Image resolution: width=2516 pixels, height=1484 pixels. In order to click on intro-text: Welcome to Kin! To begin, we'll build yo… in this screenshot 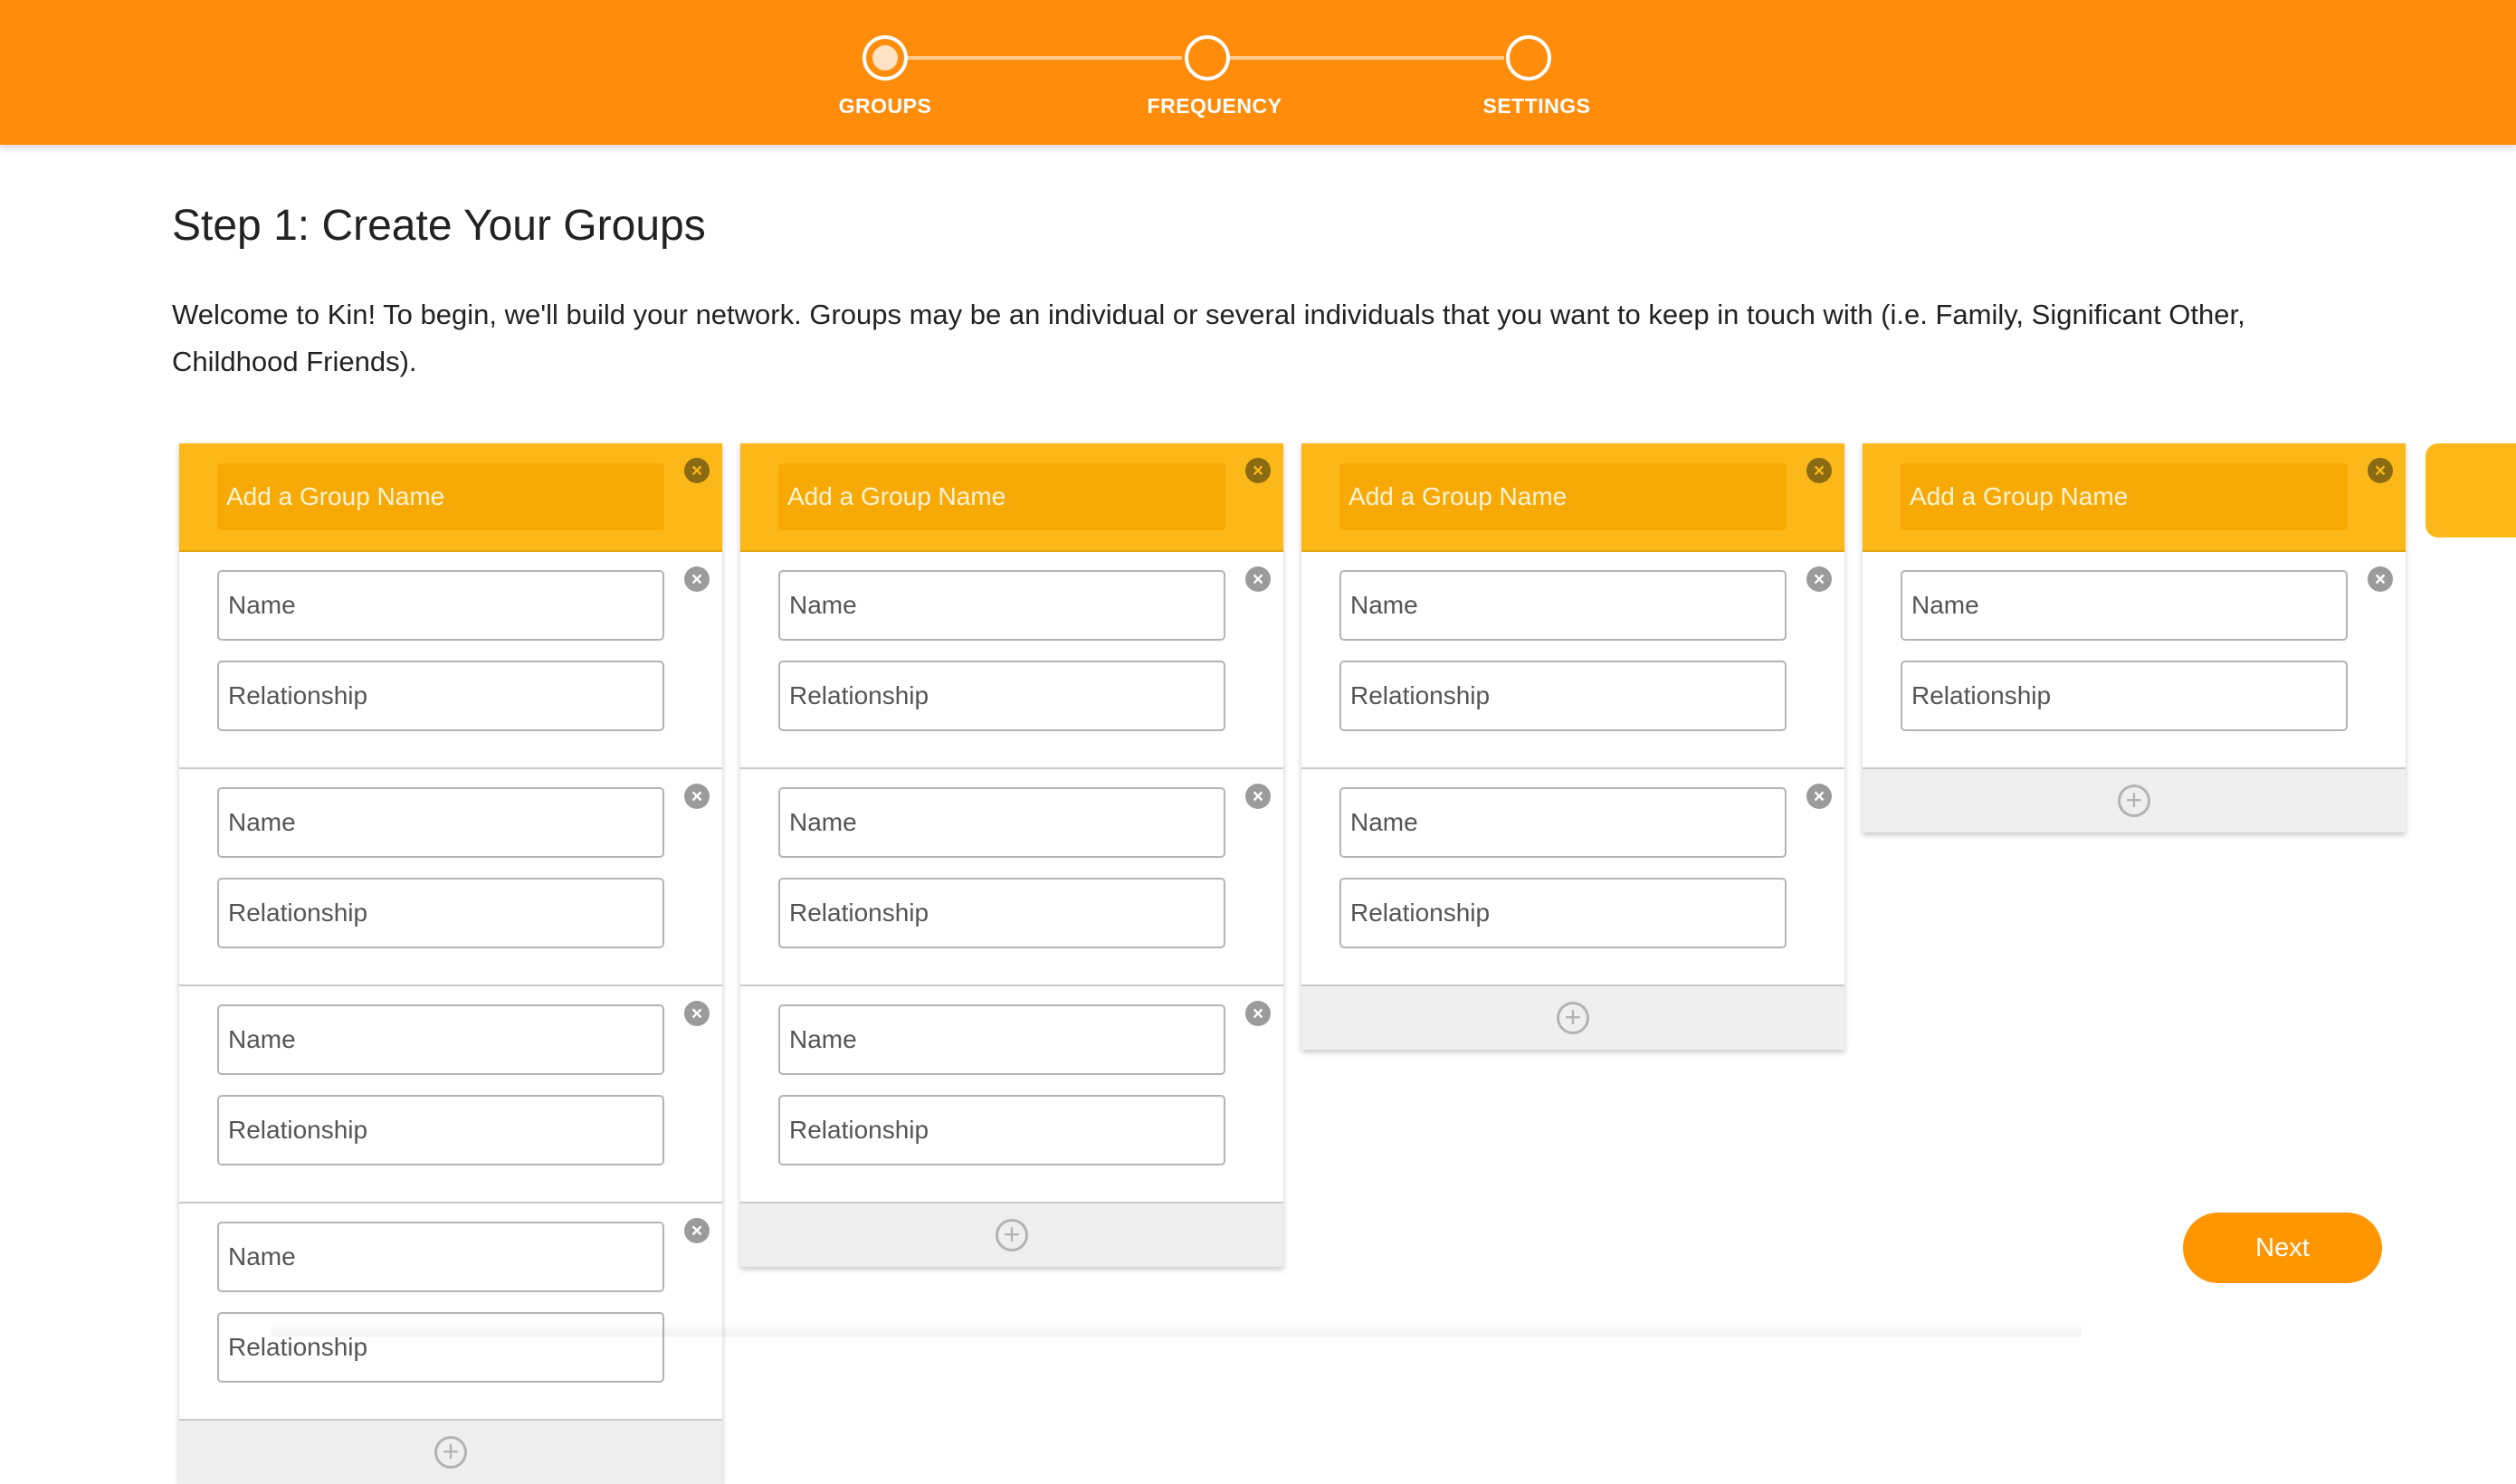, I will do `click(1208, 338)`.